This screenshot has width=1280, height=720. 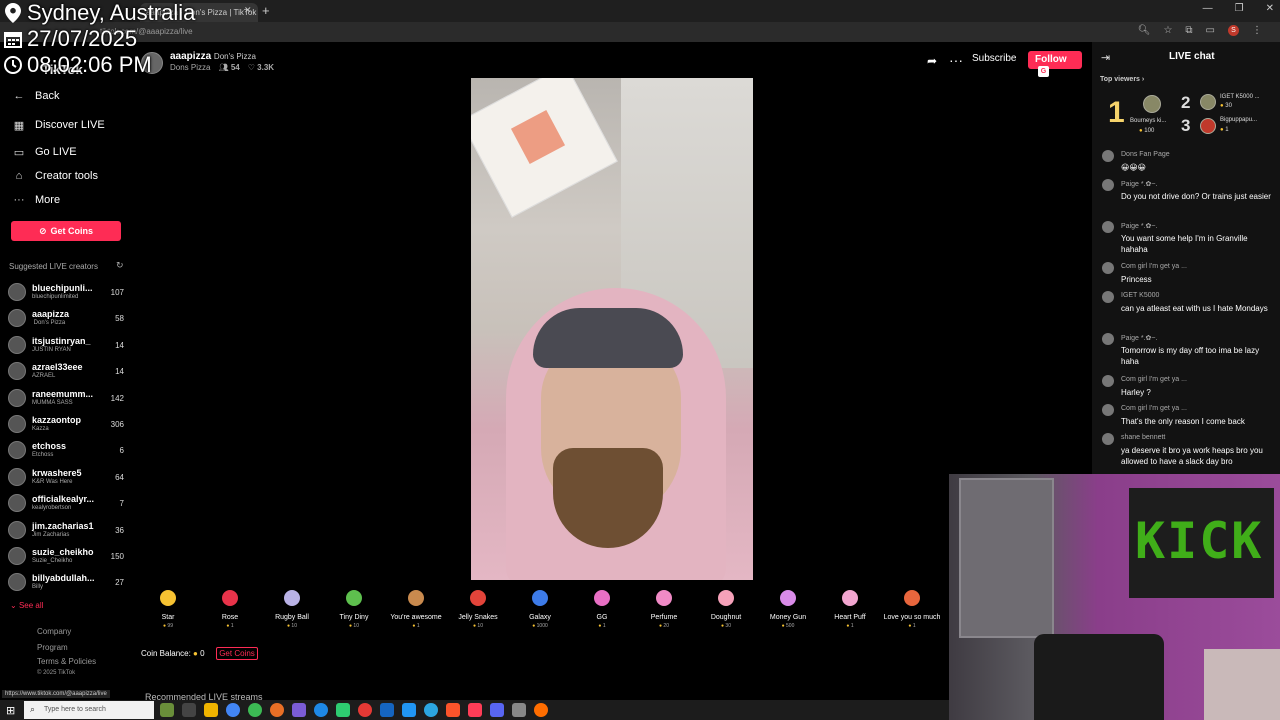 What do you see at coordinates (912, 607) in the screenshot?
I see `gift-item: Love you so much ● 1` at bounding box center [912, 607].